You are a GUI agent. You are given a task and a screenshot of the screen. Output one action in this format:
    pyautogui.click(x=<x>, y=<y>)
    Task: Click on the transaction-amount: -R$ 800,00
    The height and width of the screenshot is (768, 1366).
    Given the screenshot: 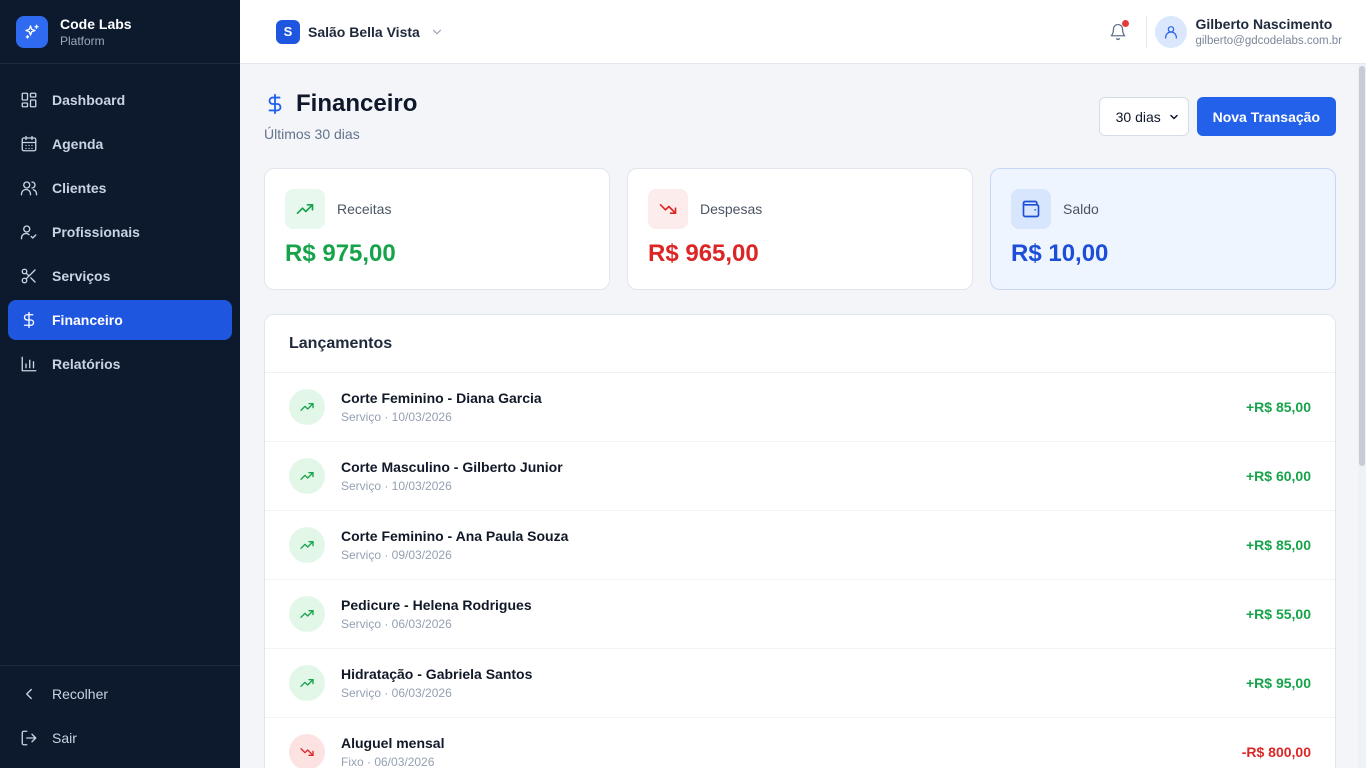 What is the action you would take?
    pyautogui.click(x=1276, y=752)
    